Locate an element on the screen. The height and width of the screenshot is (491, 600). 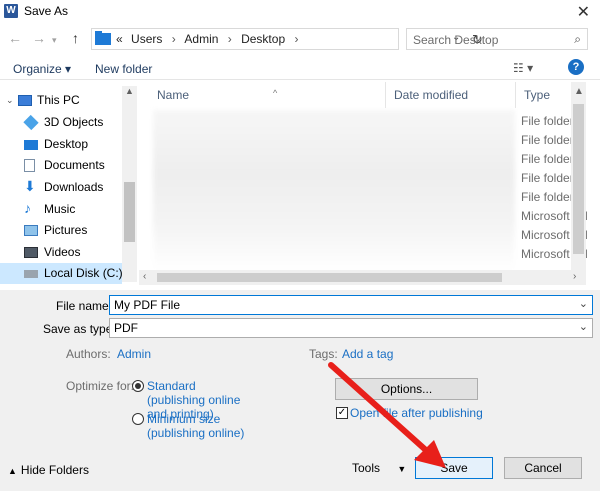
save-as-type-select: PDF ⌄ is located at coordinates (351, 328).